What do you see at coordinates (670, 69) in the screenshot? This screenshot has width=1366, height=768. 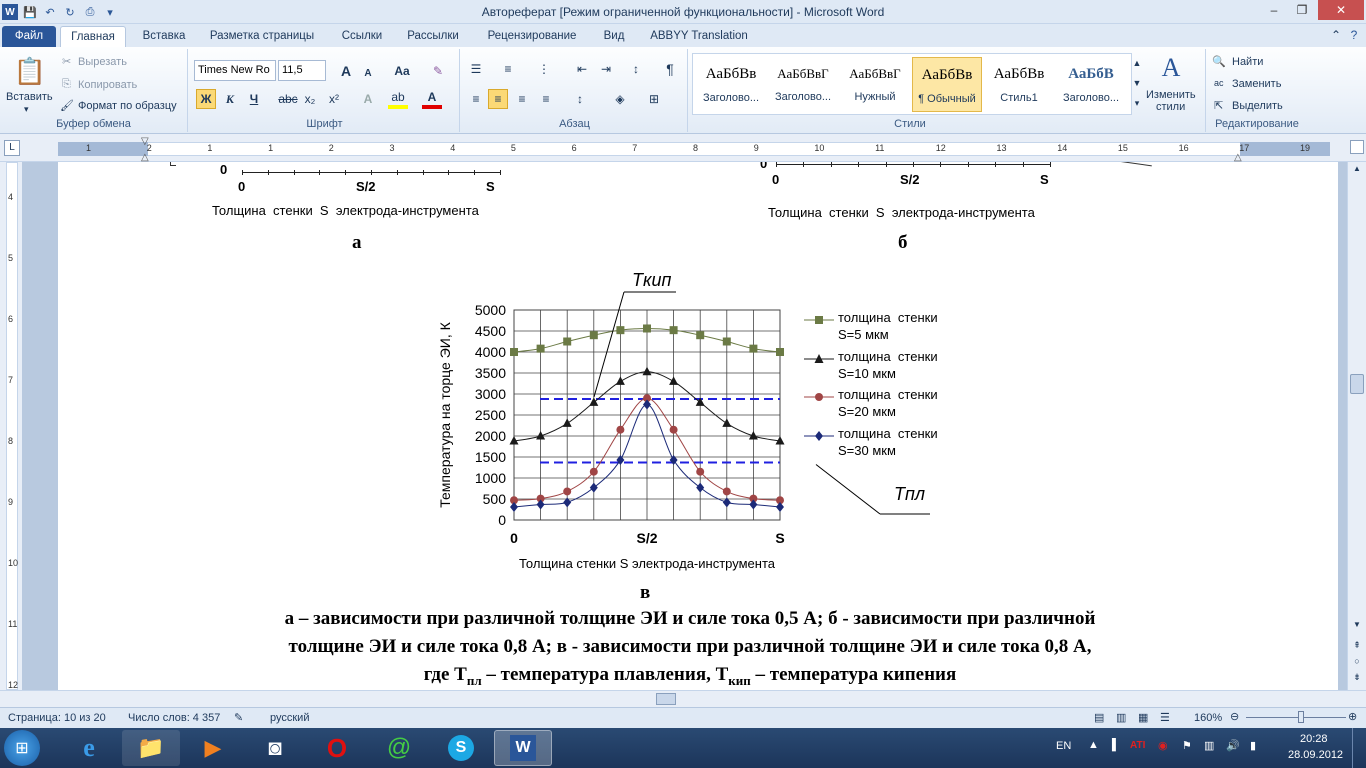 I see `show-marks-button: ¶` at bounding box center [670, 69].